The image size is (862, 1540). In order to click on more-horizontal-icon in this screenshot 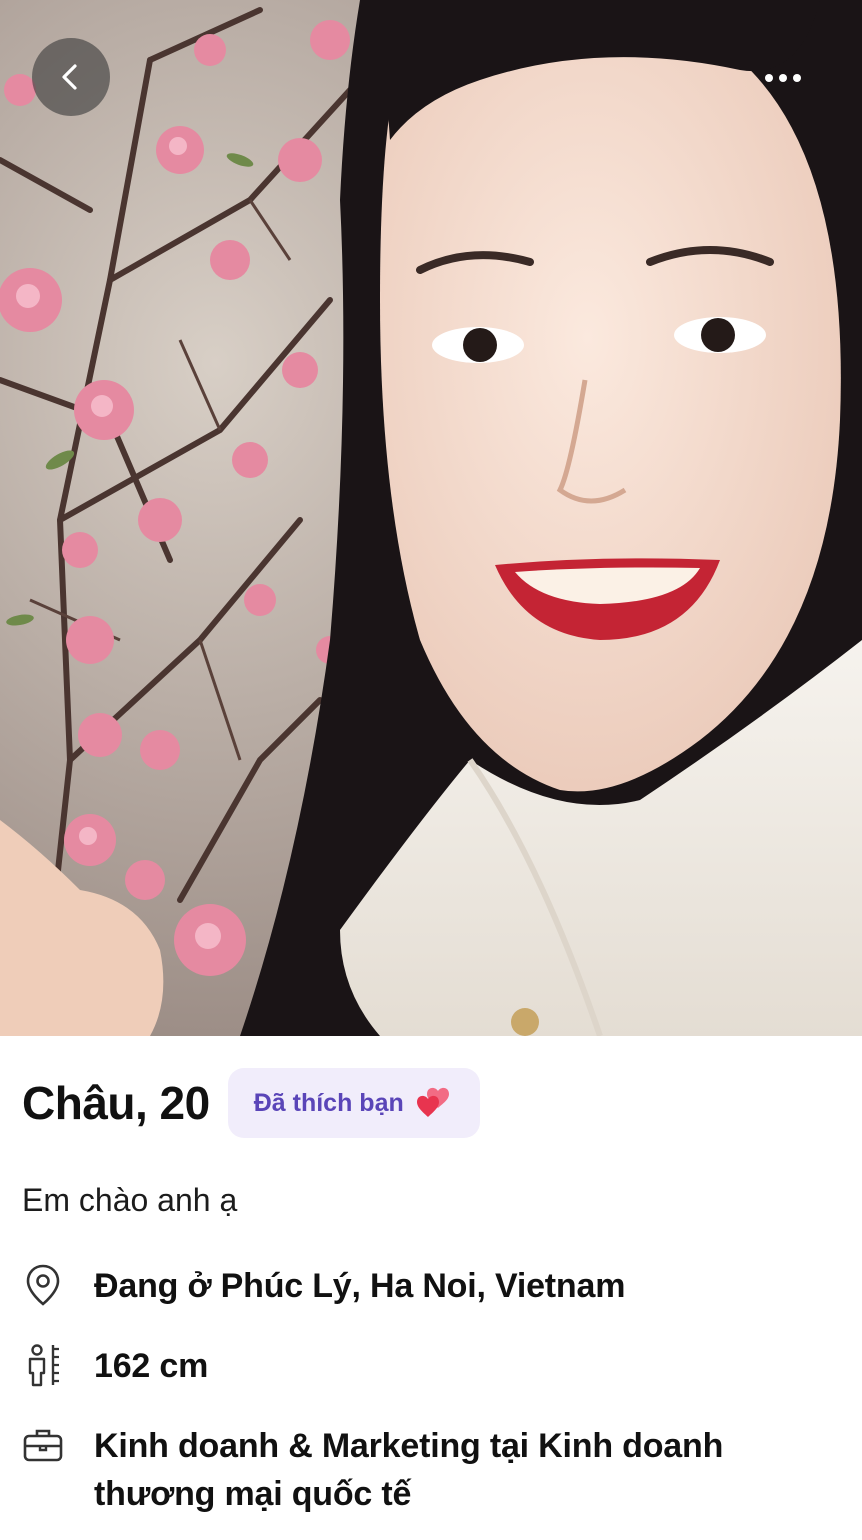, I will do `click(769, 78)`.